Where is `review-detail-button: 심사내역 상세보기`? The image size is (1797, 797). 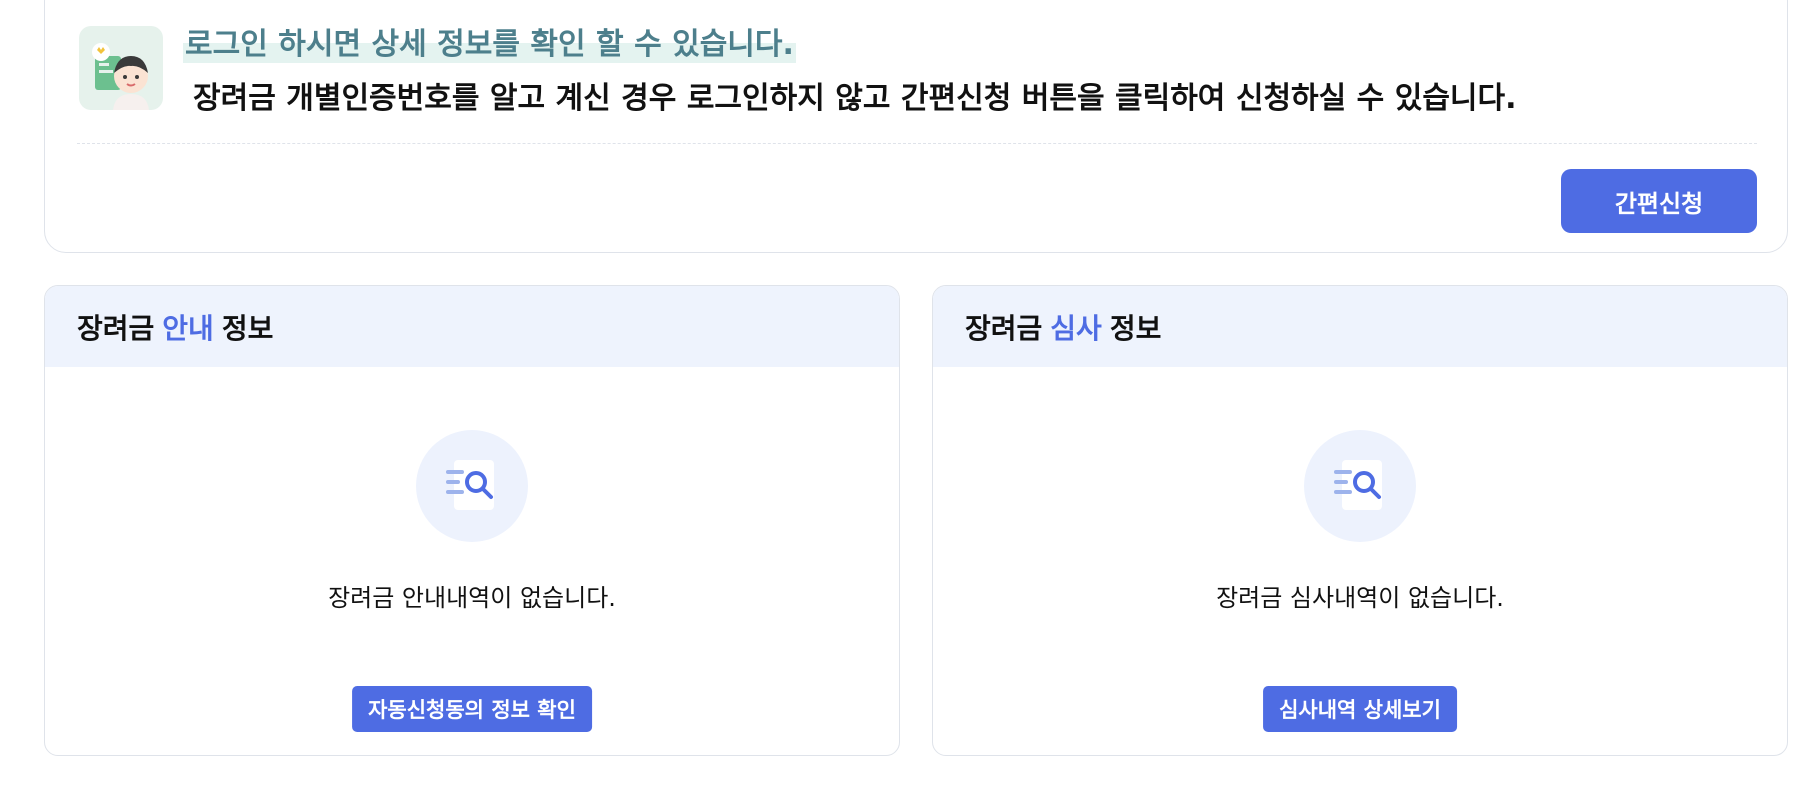
review-detail-button: 심사내역 상세보기 is located at coordinates (1360, 709).